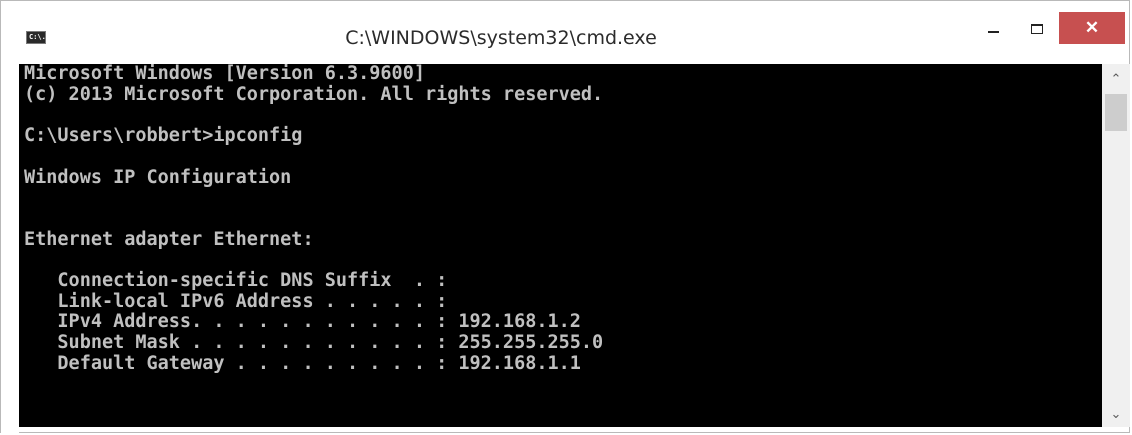 Image resolution: width=1132 pixels, height=435 pixels. Describe the element at coordinates (236, 301) in the screenshot. I see `console-line: Link-local IPv6 Address . . . . . :` at that location.